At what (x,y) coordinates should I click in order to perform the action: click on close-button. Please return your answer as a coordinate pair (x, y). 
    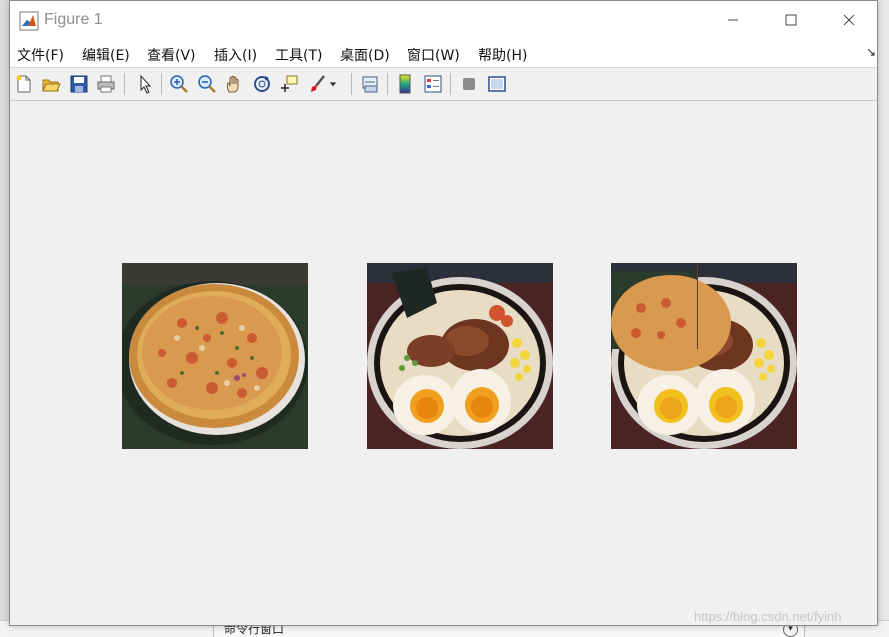
    Looking at the image, I should click on (849, 20).